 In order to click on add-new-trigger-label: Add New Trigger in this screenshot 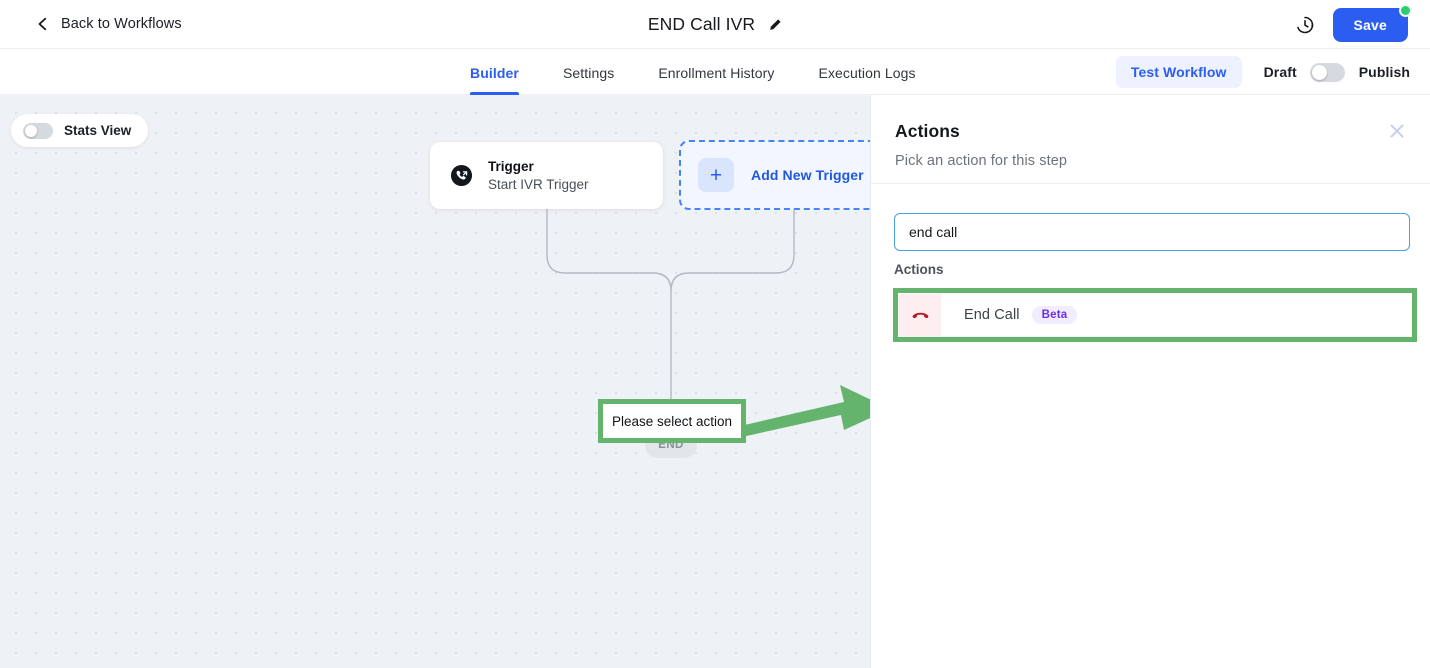, I will do `click(807, 175)`.